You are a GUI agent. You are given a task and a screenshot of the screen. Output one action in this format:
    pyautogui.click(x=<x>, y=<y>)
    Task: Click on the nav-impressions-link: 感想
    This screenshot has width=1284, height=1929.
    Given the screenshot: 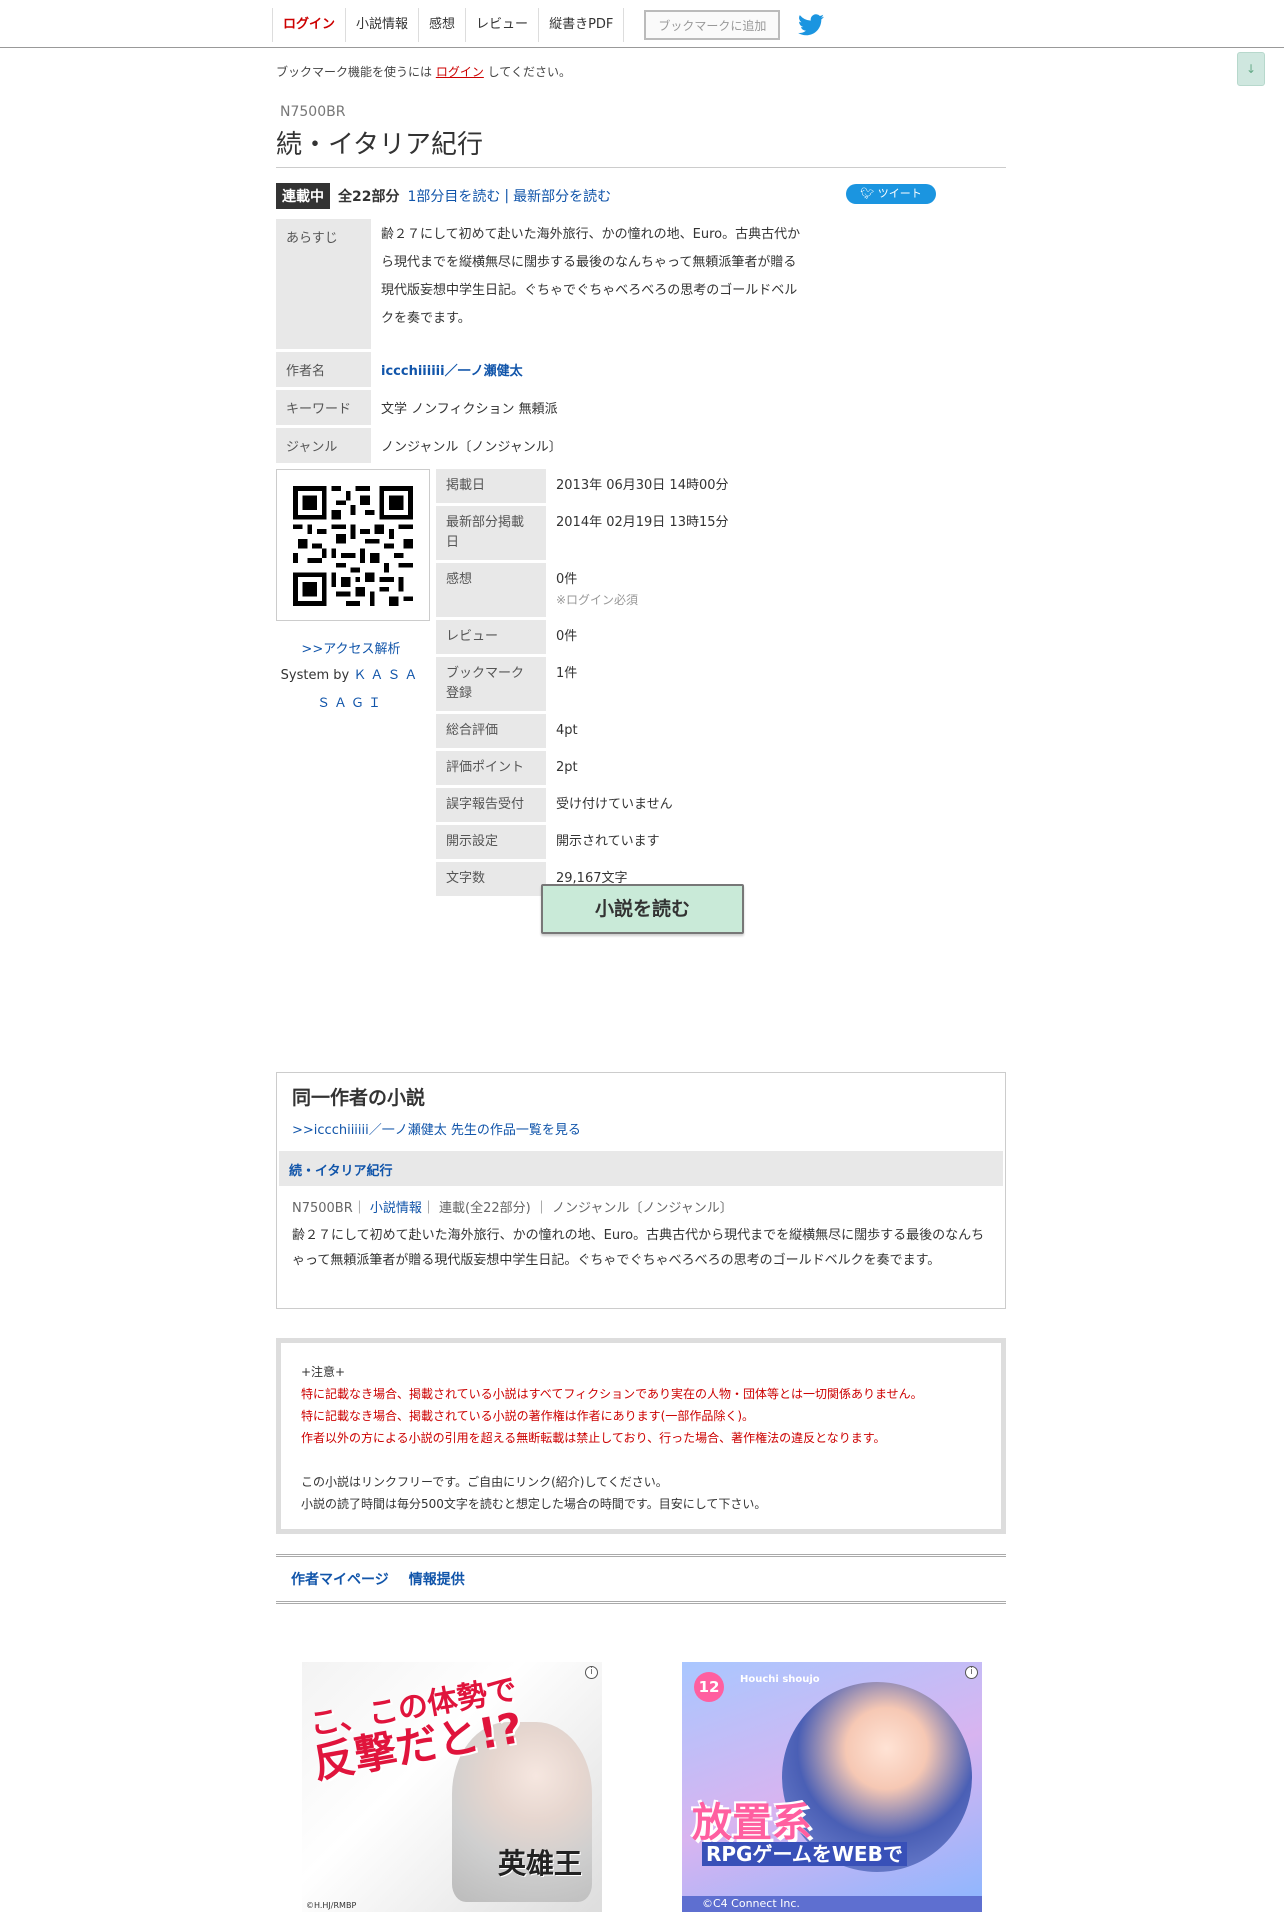 What is the action you would take?
    pyautogui.click(x=443, y=25)
    